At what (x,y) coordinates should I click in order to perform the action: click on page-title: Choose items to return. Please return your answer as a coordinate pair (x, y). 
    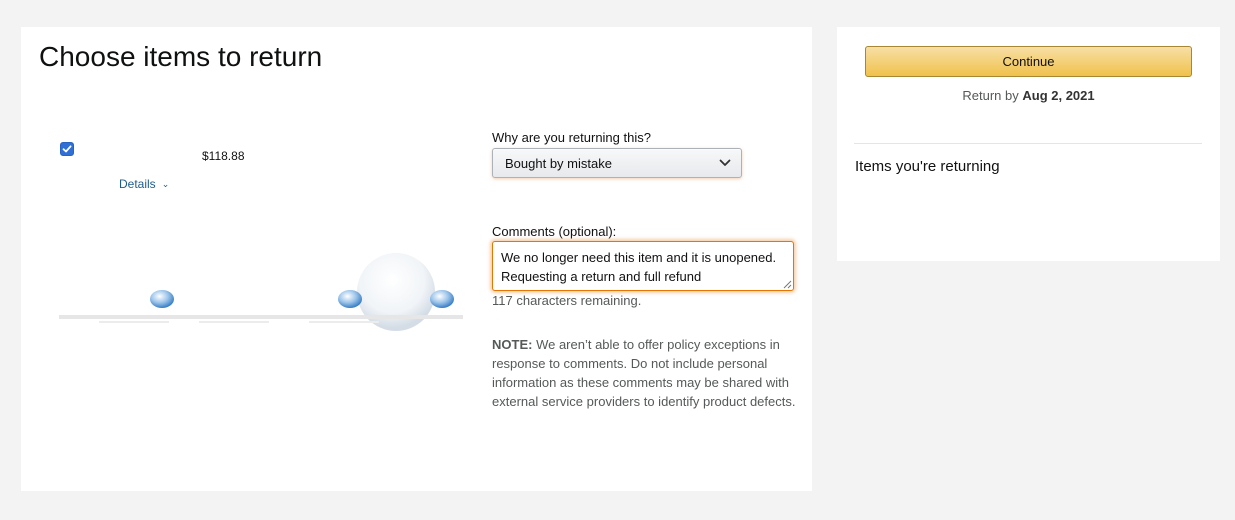
    Looking at the image, I should click on (181, 56).